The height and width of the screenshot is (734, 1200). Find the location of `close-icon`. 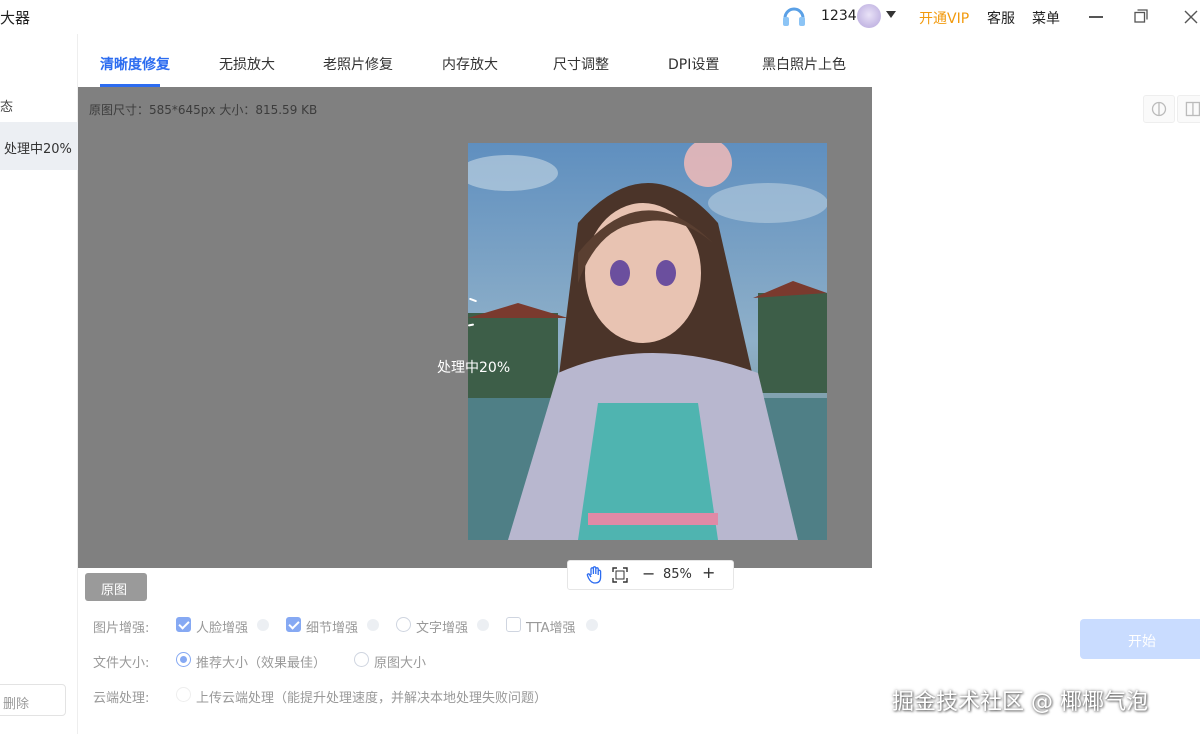

close-icon is located at coordinates (1191, 17).